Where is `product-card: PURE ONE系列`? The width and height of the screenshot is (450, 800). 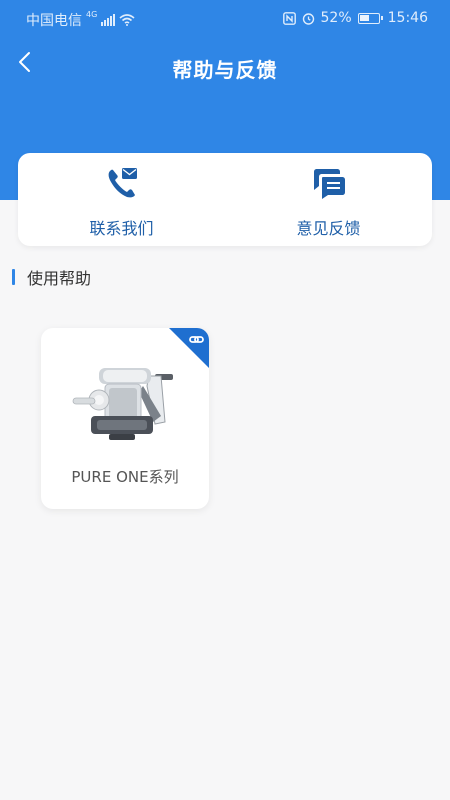
product-card: PURE ONE系列 is located at coordinates (125, 418).